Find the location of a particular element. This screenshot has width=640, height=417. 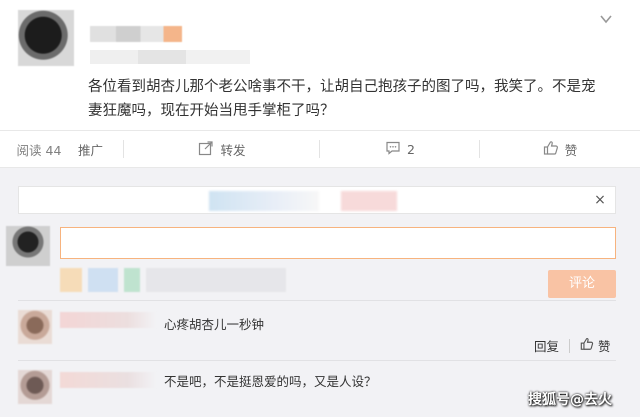

submit-comment-button: 评论 is located at coordinates (582, 284).